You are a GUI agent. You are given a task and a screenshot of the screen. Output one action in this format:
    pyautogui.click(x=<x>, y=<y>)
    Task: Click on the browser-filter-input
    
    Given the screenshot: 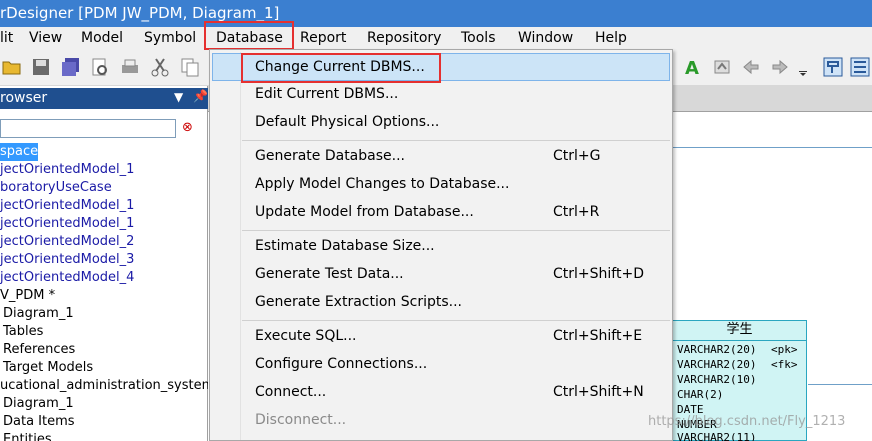 What is the action you would take?
    pyautogui.click(x=88, y=128)
    